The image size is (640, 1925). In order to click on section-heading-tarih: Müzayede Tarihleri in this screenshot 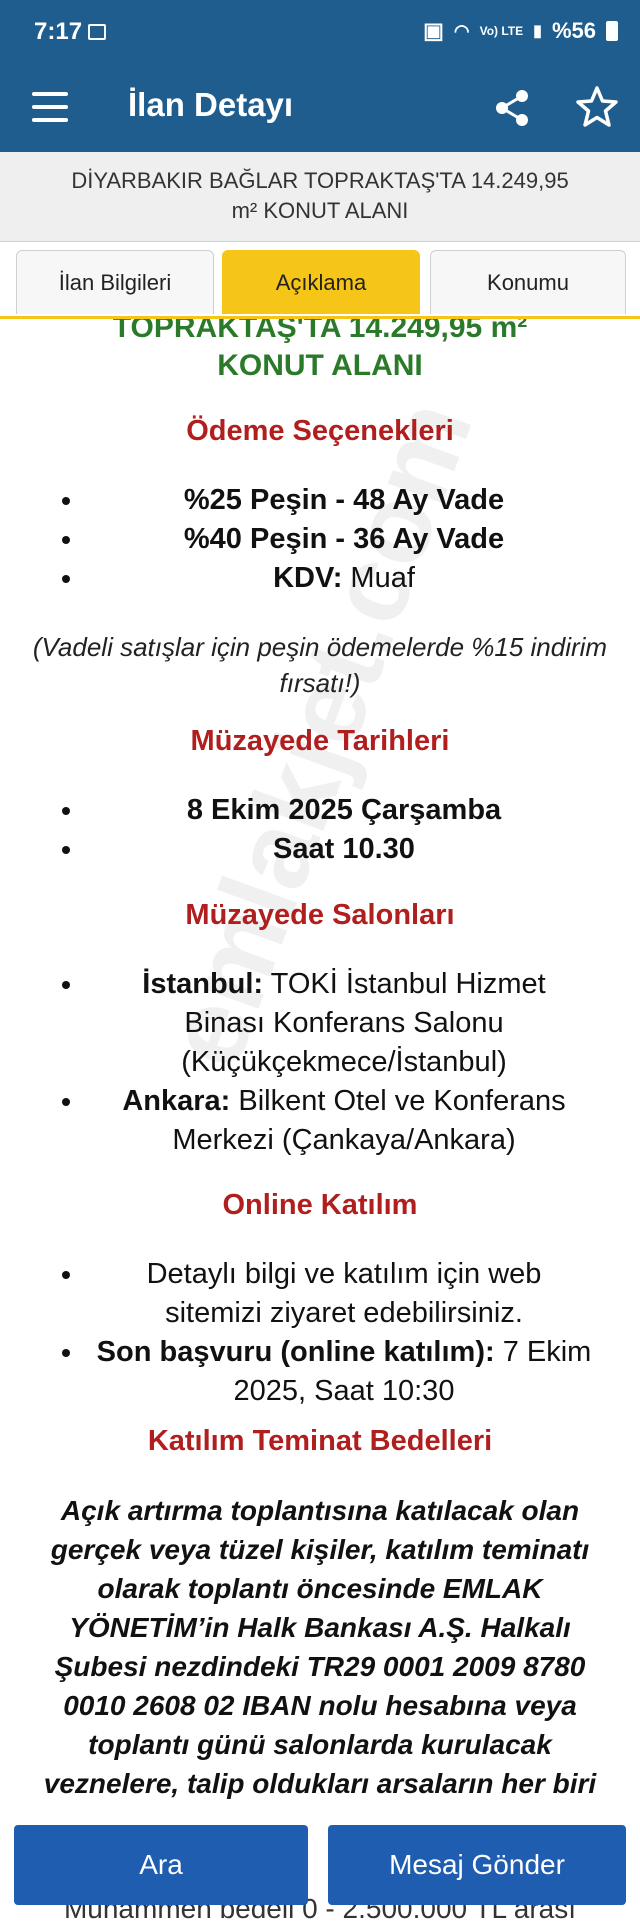, I will do `click(320, 741)`.